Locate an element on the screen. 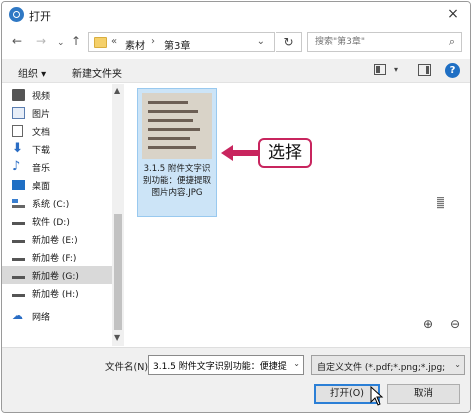 Image resolution: width=473 pixels, height=415 pixels. sidebar-item-desktop: 桌面 is located at coordinates (57, 185).